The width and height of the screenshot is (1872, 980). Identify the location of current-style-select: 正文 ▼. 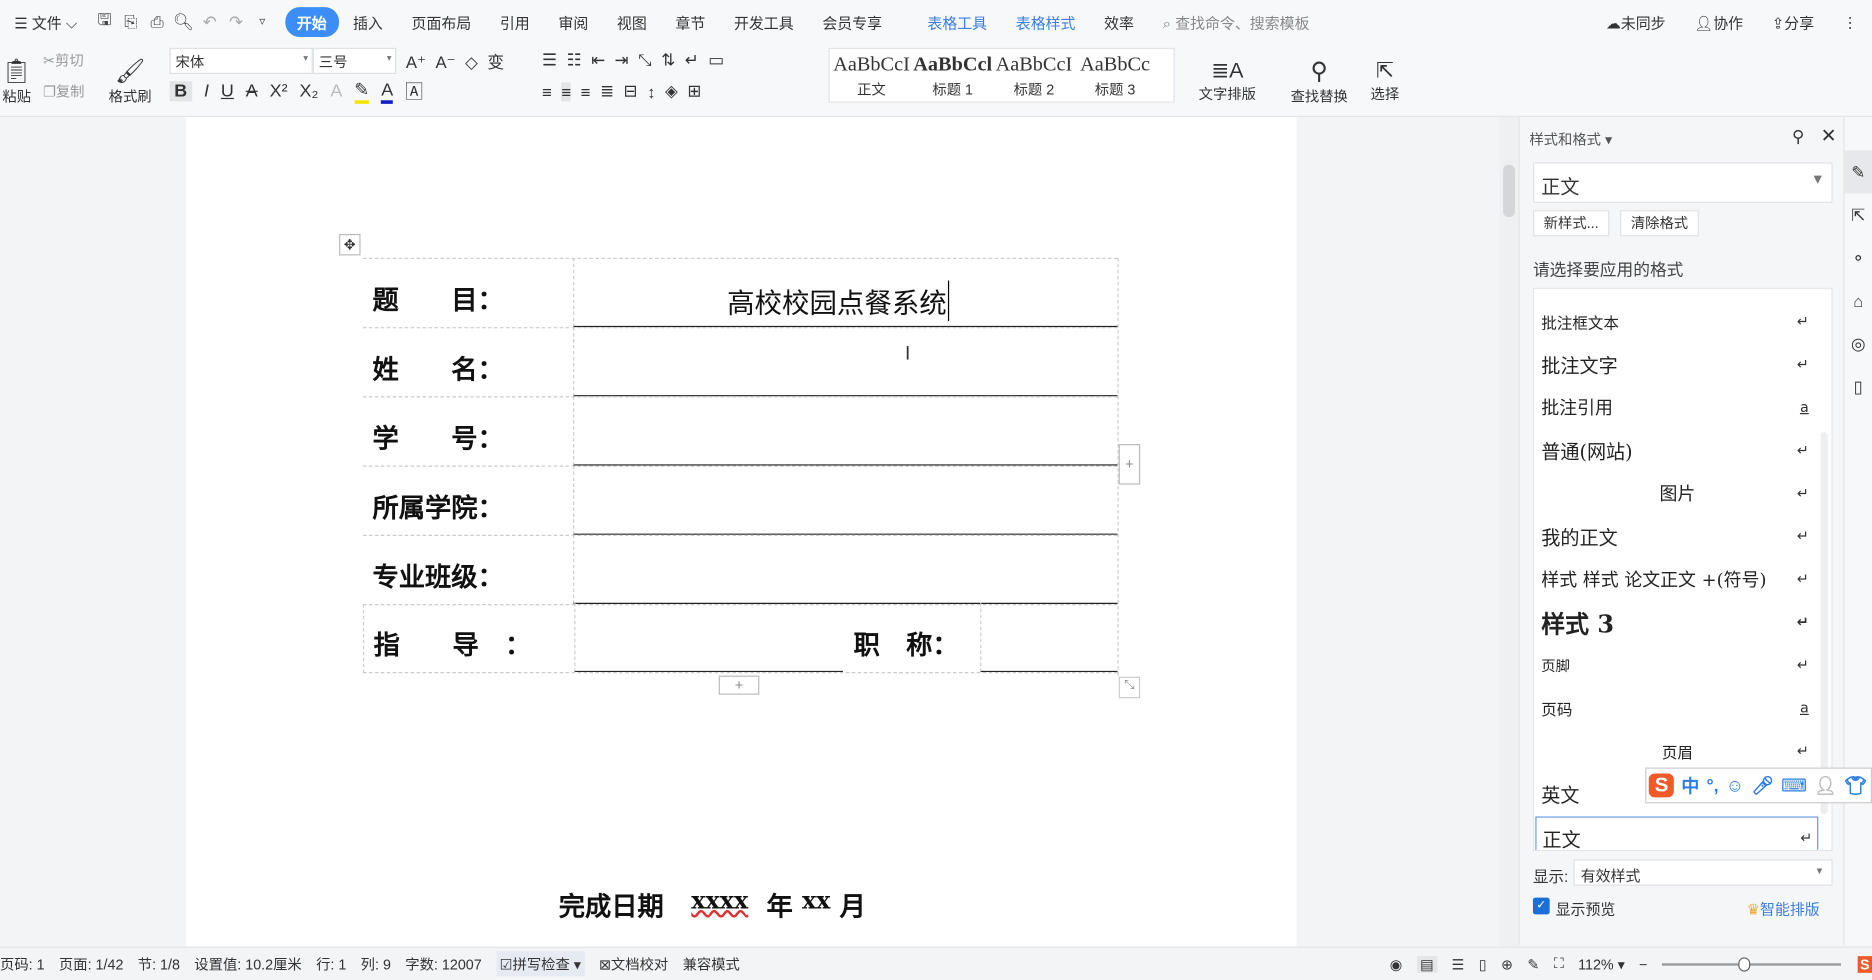
(1682, 182).